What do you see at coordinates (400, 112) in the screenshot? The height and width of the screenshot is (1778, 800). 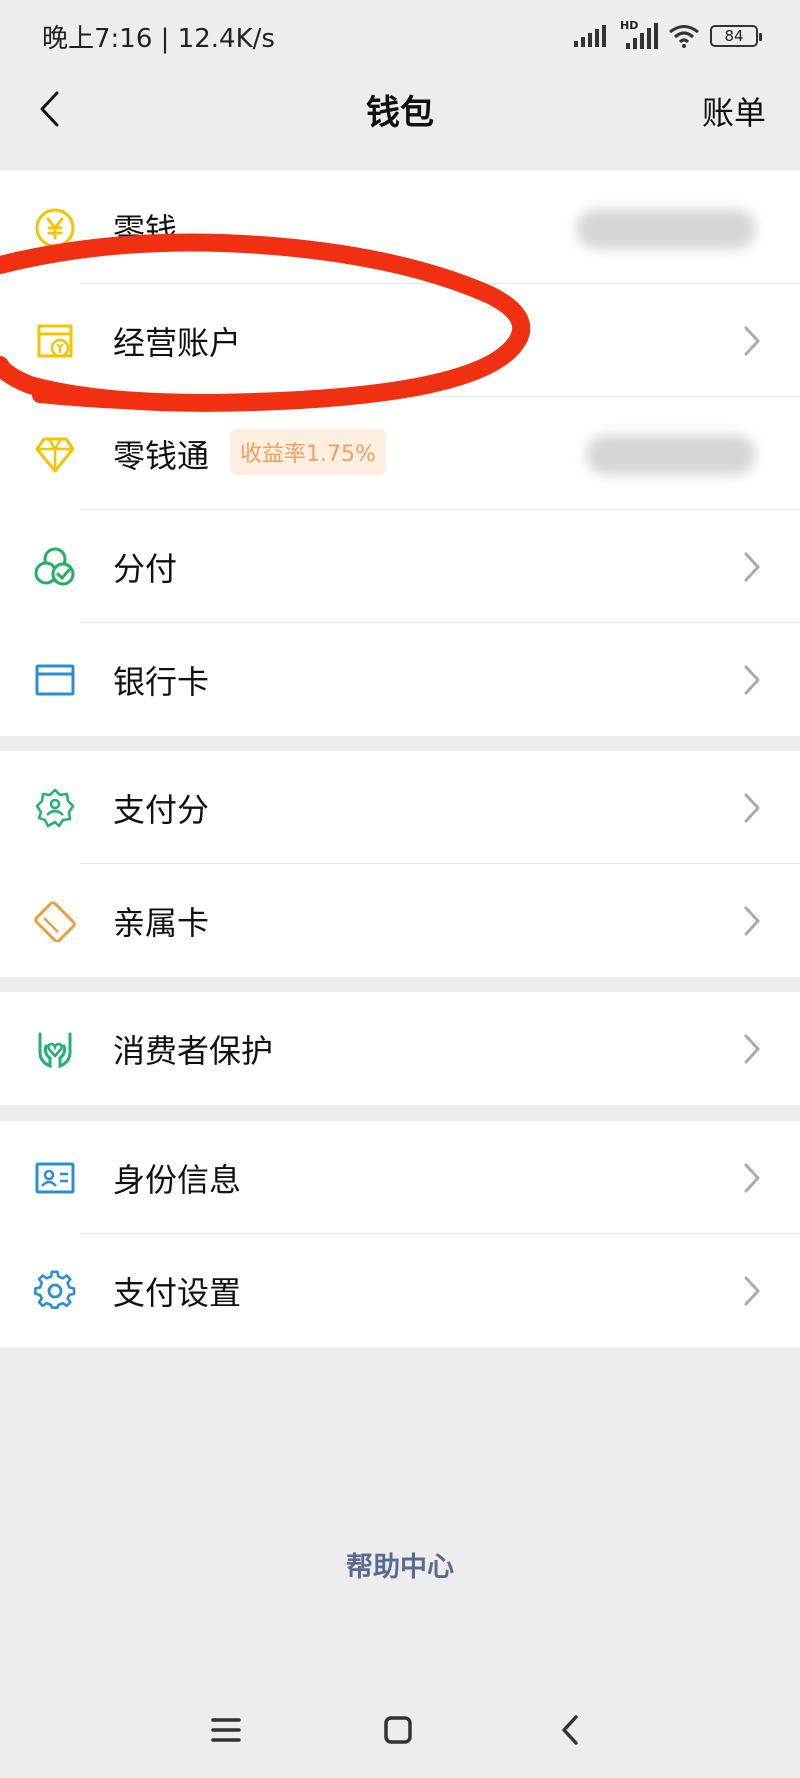 I see `page-title: 钱包` at bounding box center [400, 112].